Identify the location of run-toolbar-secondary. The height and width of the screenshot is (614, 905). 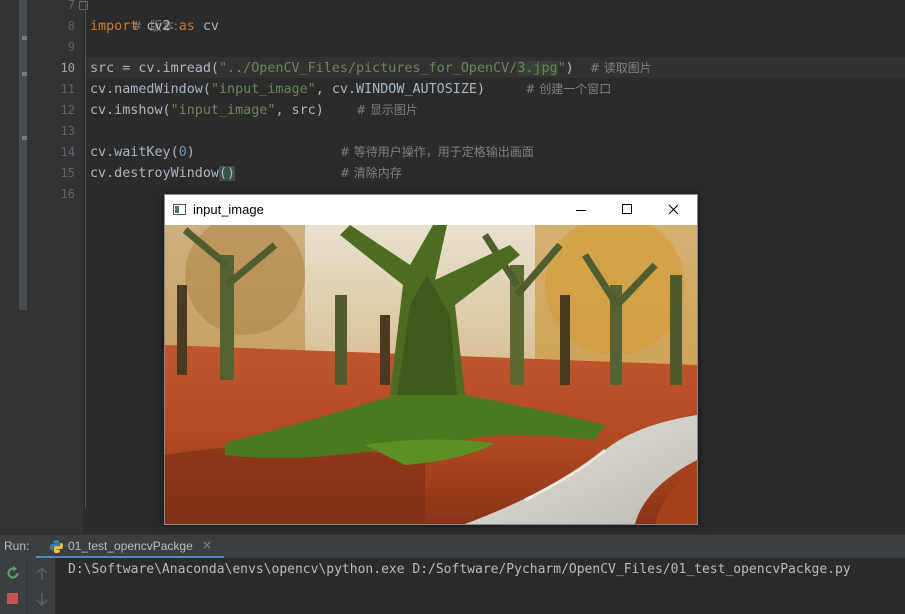
(41, 586).